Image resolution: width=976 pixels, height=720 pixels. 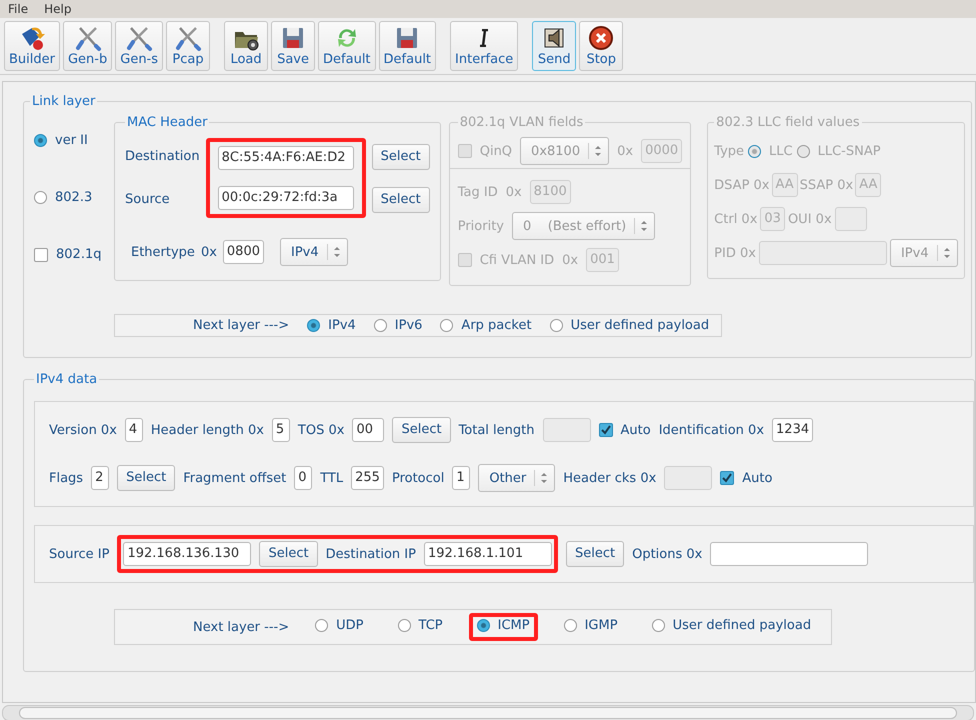 I want to click on field-label: DSAP 0x, so click(x=742, y=185).